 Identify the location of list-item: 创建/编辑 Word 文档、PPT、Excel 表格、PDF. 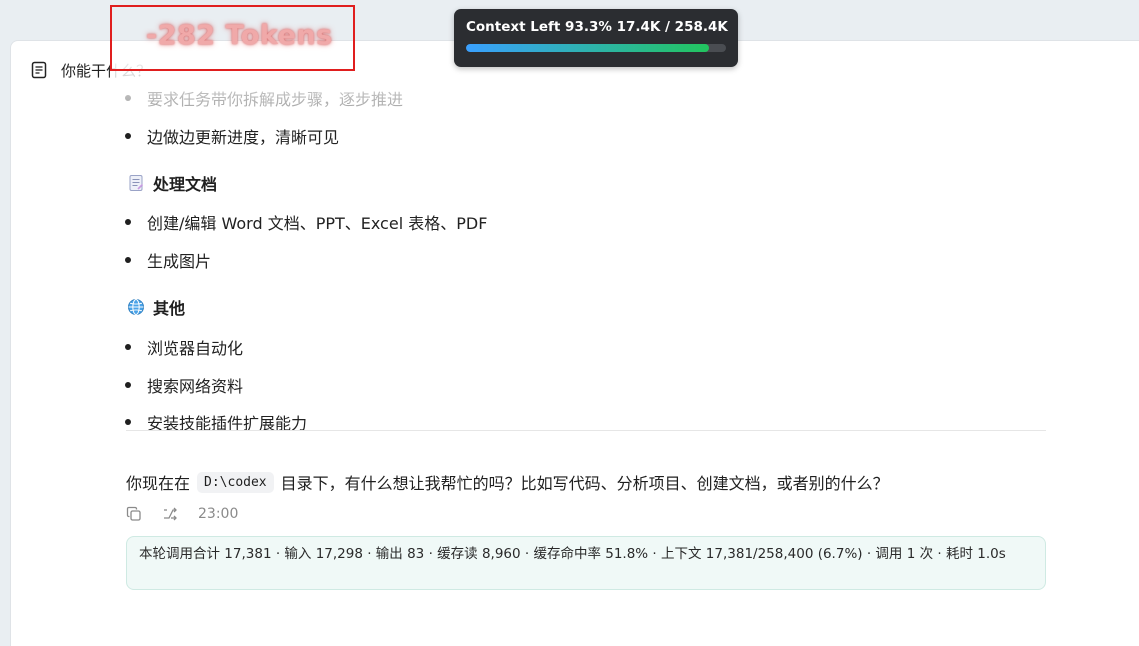
(306, 222).